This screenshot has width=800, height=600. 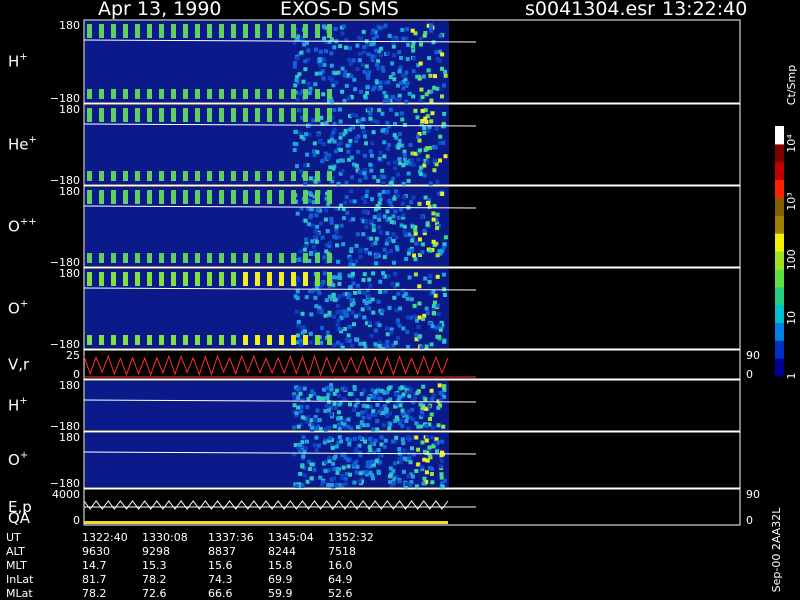 I want to click on table-cell: 81.7, so click(x=94, y=579).